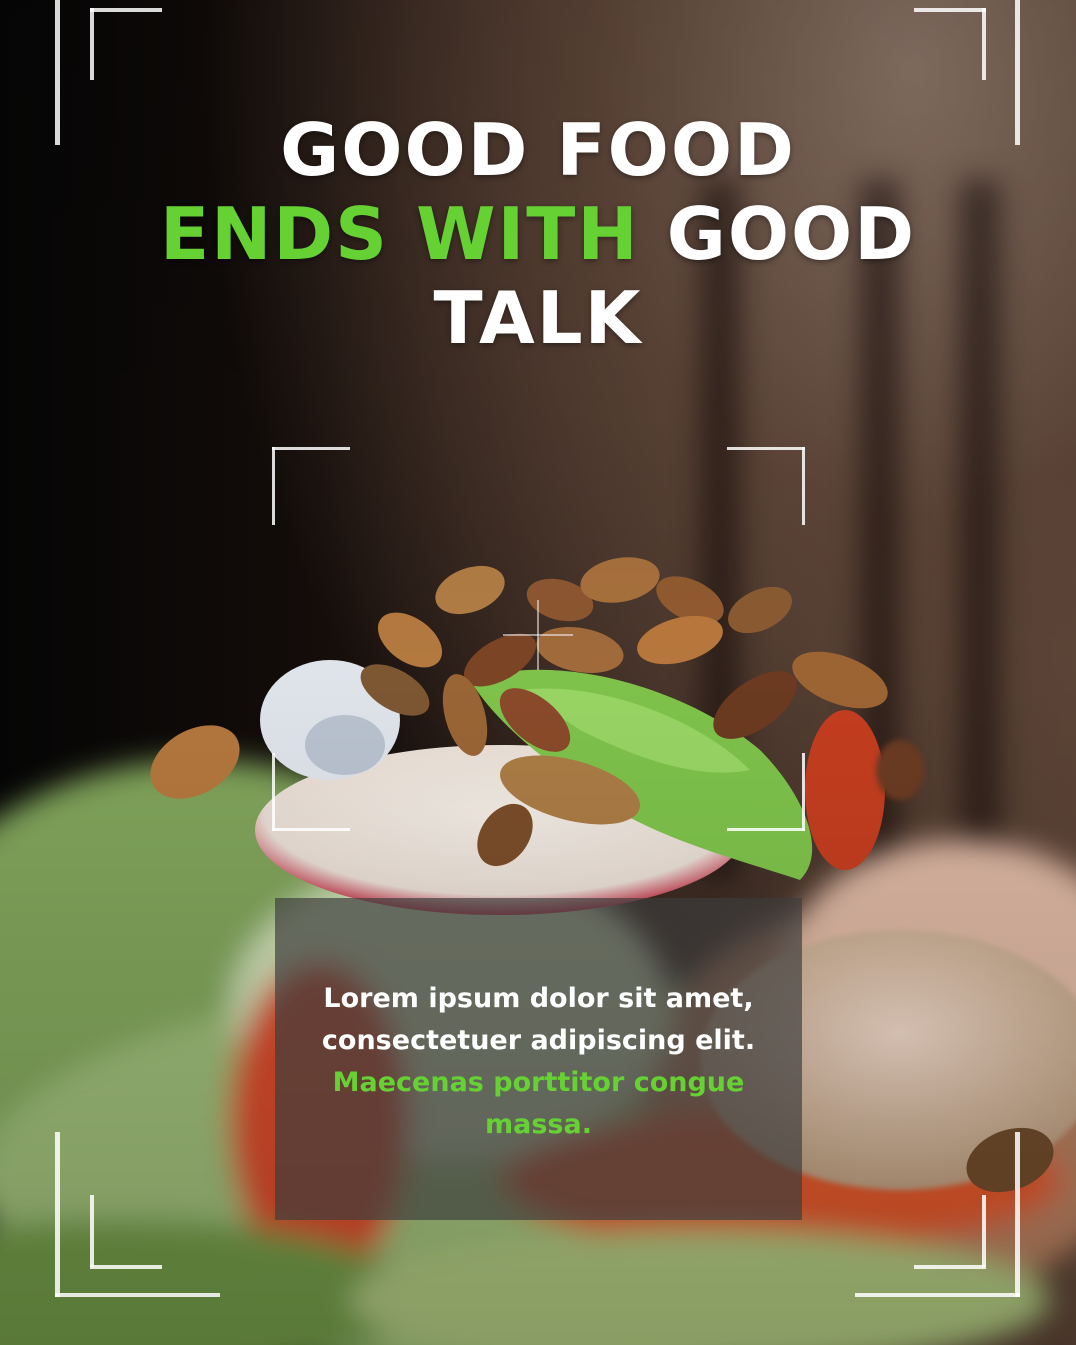  I want to click on body-line-3: Maecenas porttitor congue, so click(538, 1082).